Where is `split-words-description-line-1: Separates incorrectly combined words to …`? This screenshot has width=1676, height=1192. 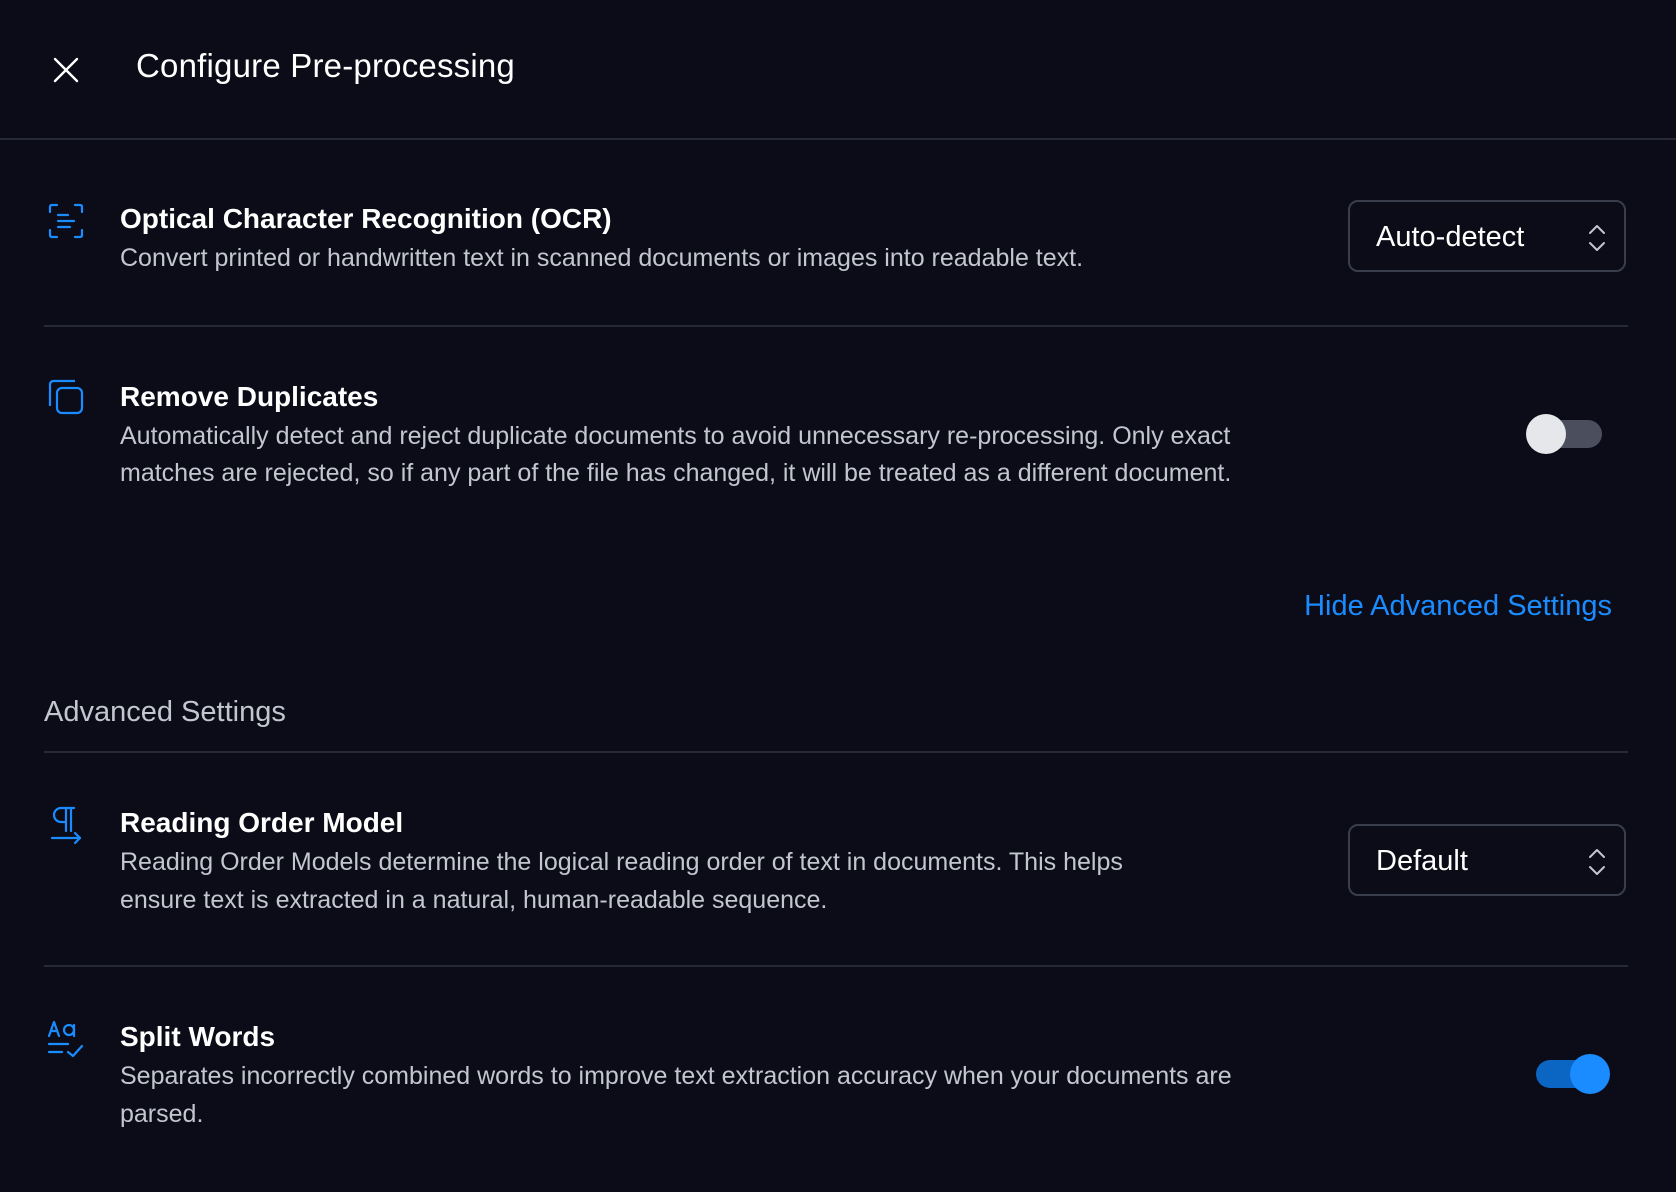 split-words-description-line-1: Separates incorrectly combined words to … is located at coordinates (676, 1076).